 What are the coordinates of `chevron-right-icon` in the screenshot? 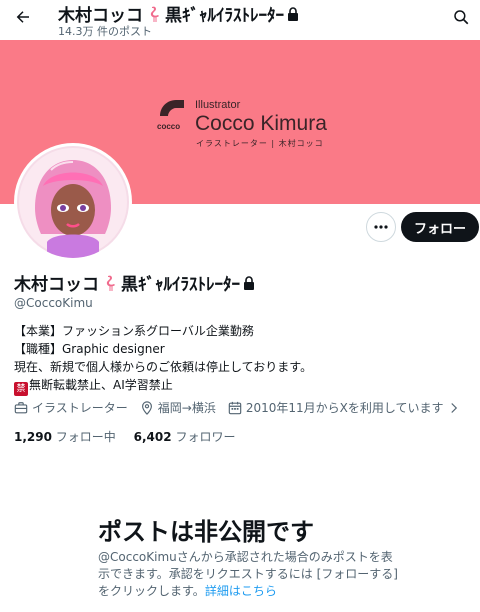 It's located at (454, 408).